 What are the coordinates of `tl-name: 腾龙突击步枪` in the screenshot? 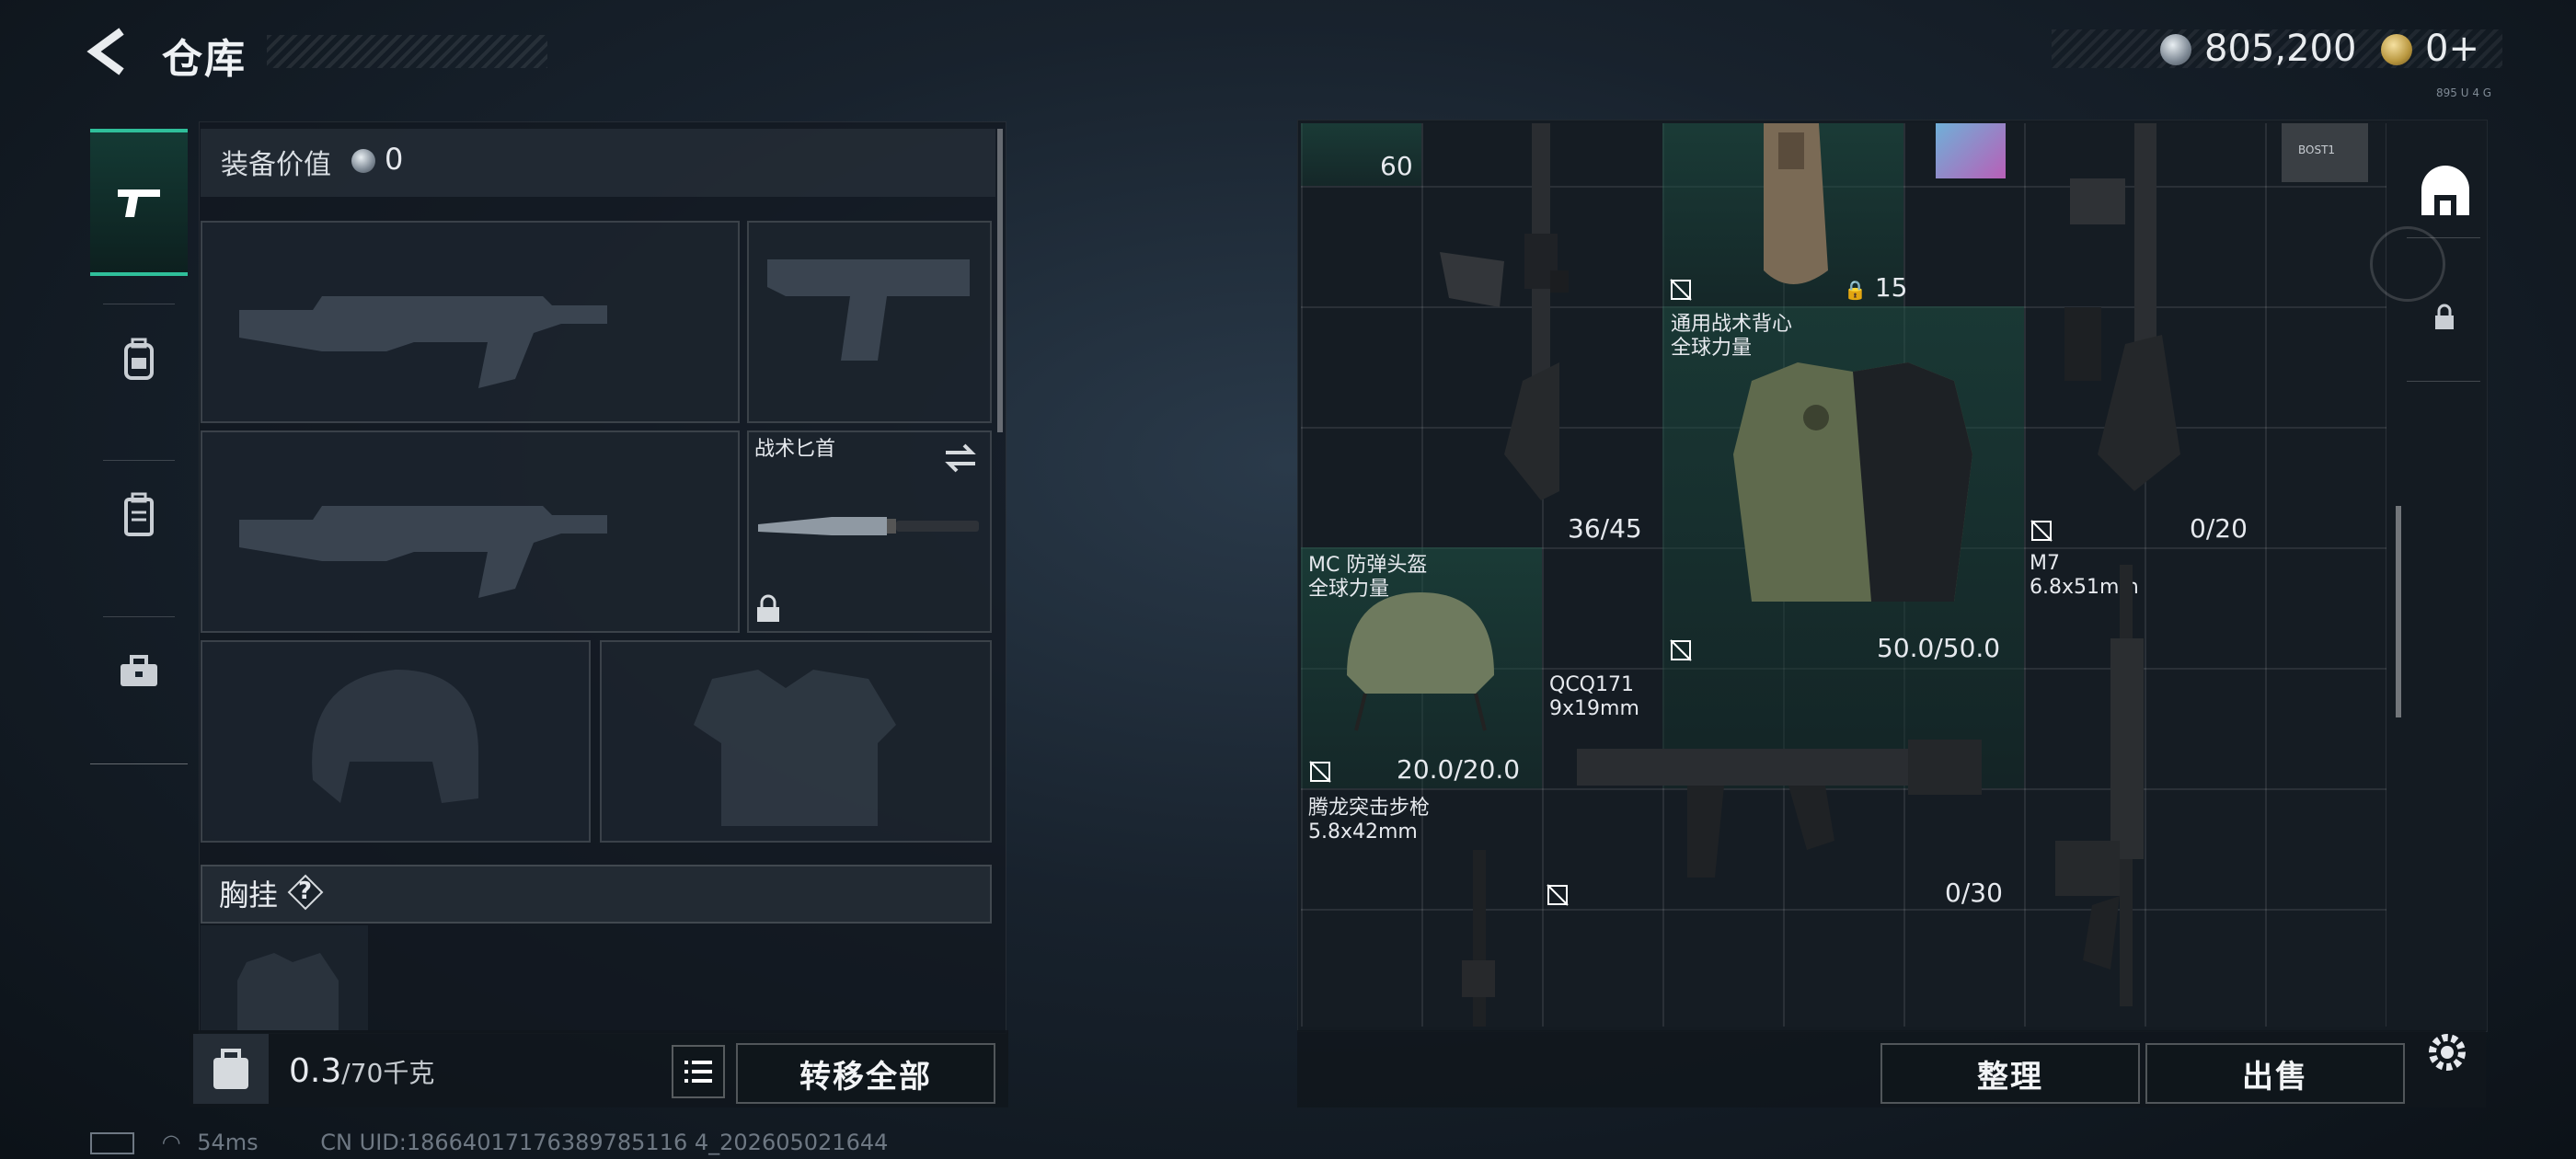 It's located at (1369, 808).